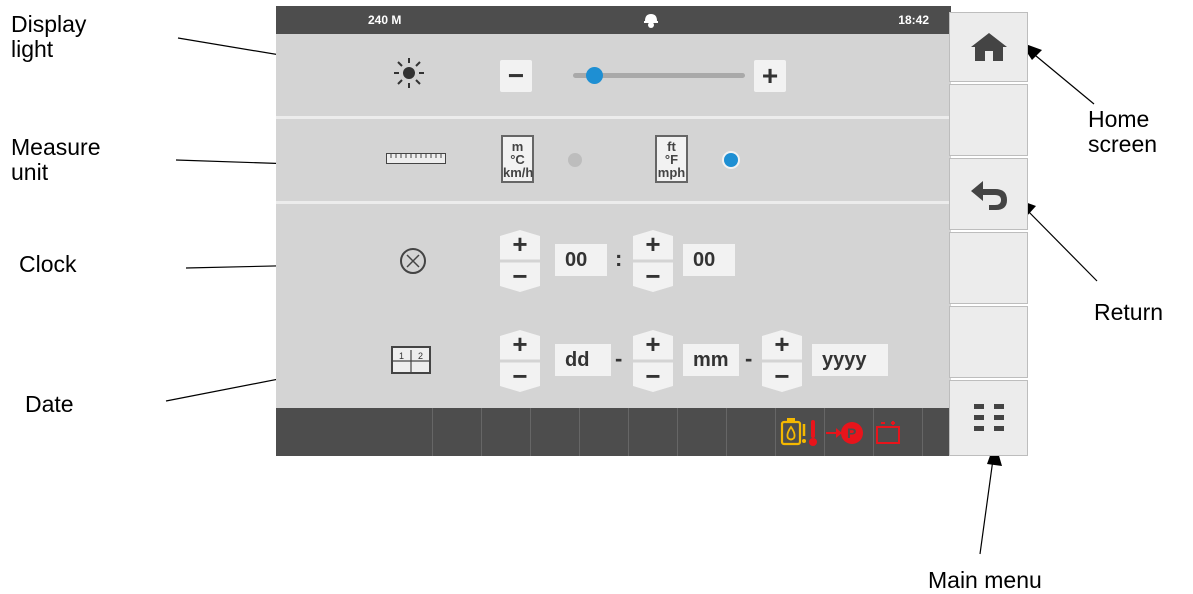 The image size is (1193, 594). I want to click on return-button, so click(988, 194).